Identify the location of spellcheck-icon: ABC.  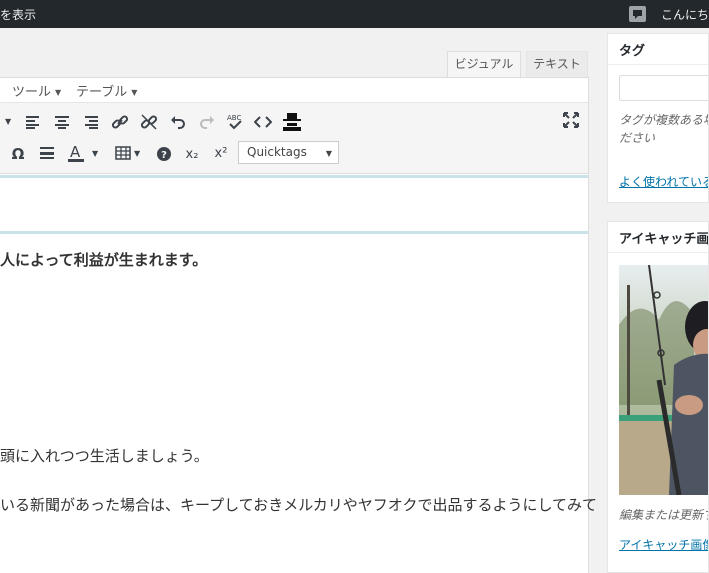
(235, 122).